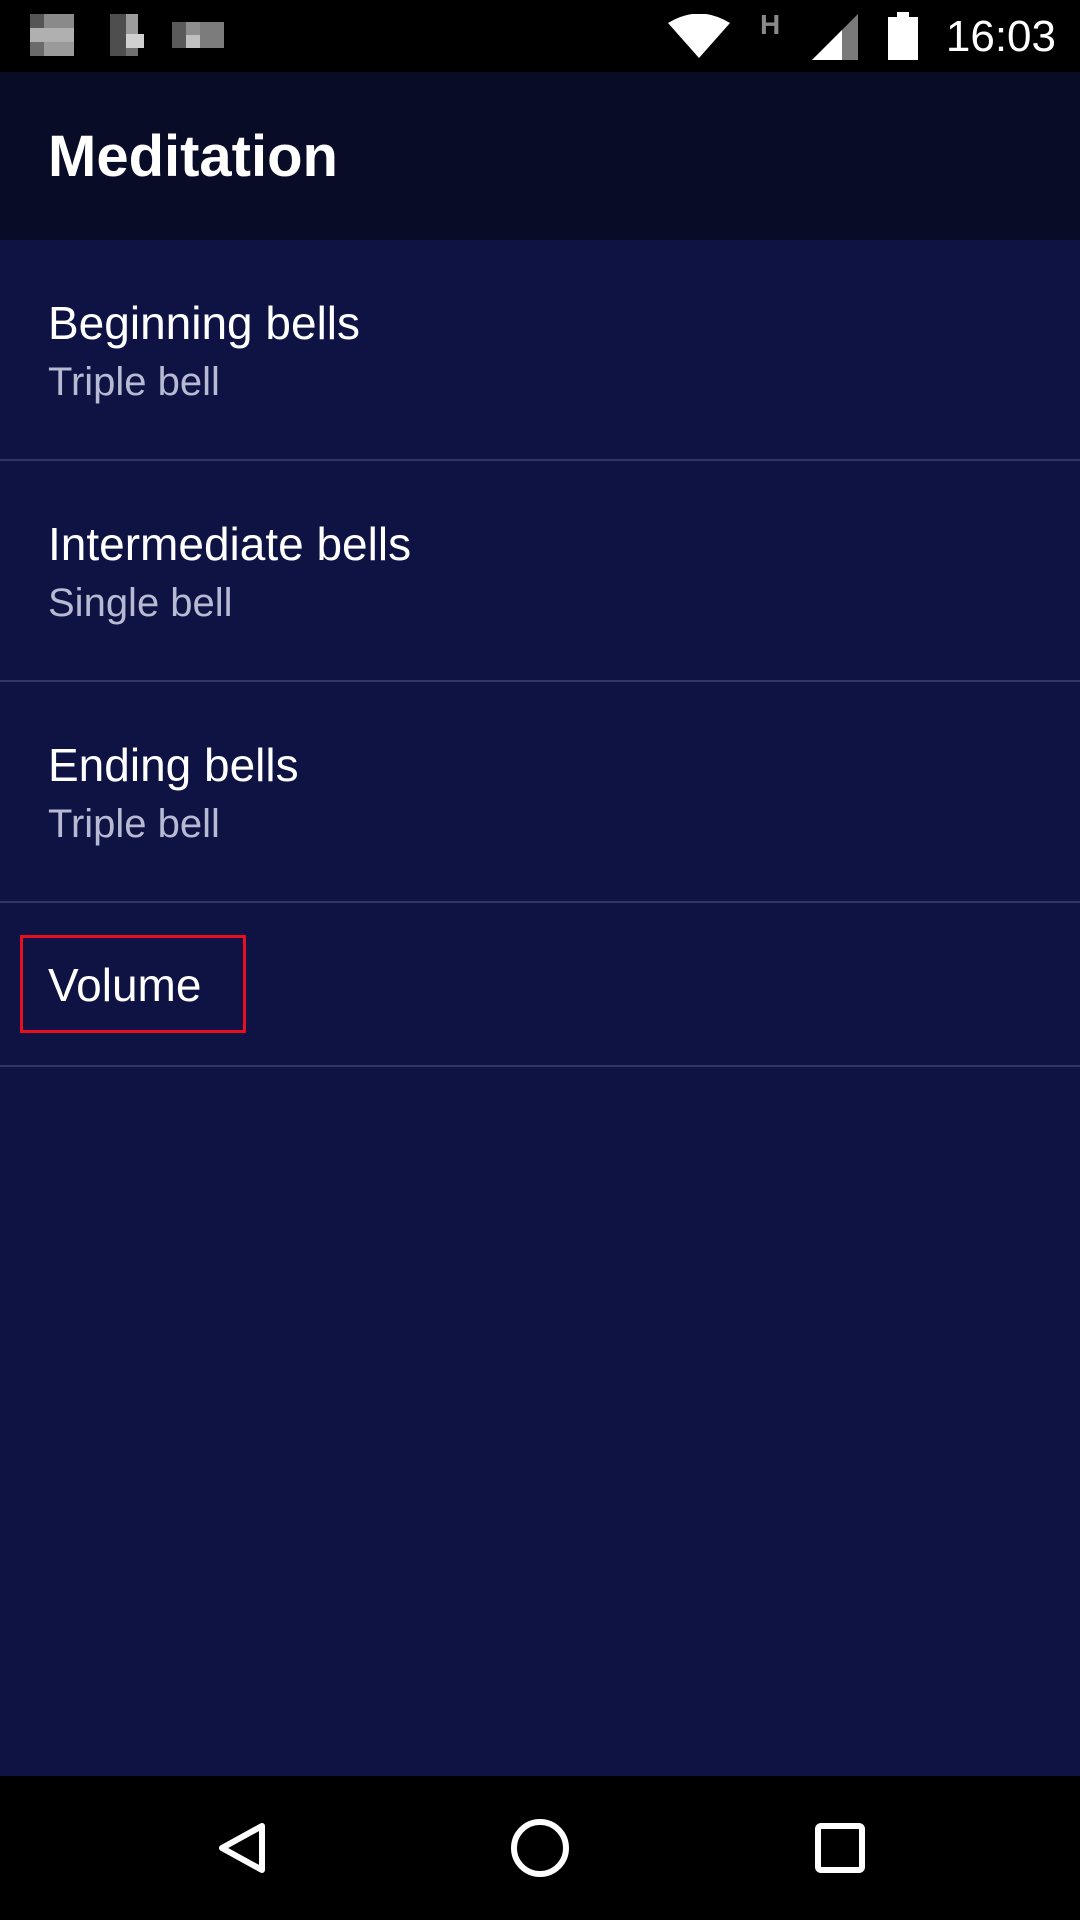  I want to click on back-icon, so click(242, 1848).